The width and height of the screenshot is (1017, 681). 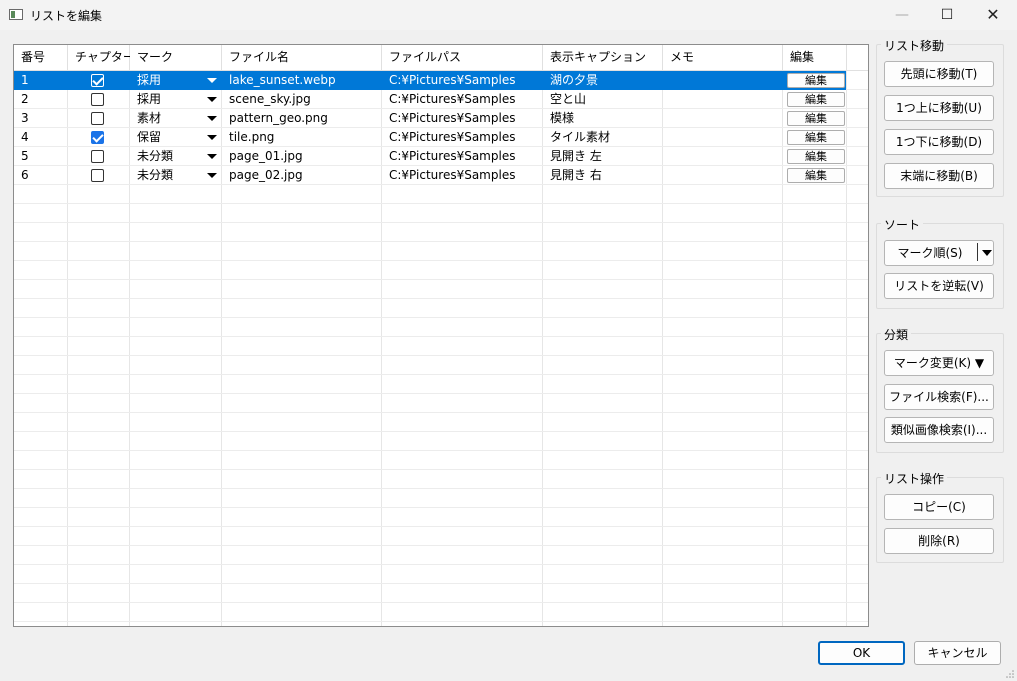 What do you see at coordinates (282, 80) in the screenshot?
I see `cell-filename: lake_sunset.webp` at bounding box center [282, 80].